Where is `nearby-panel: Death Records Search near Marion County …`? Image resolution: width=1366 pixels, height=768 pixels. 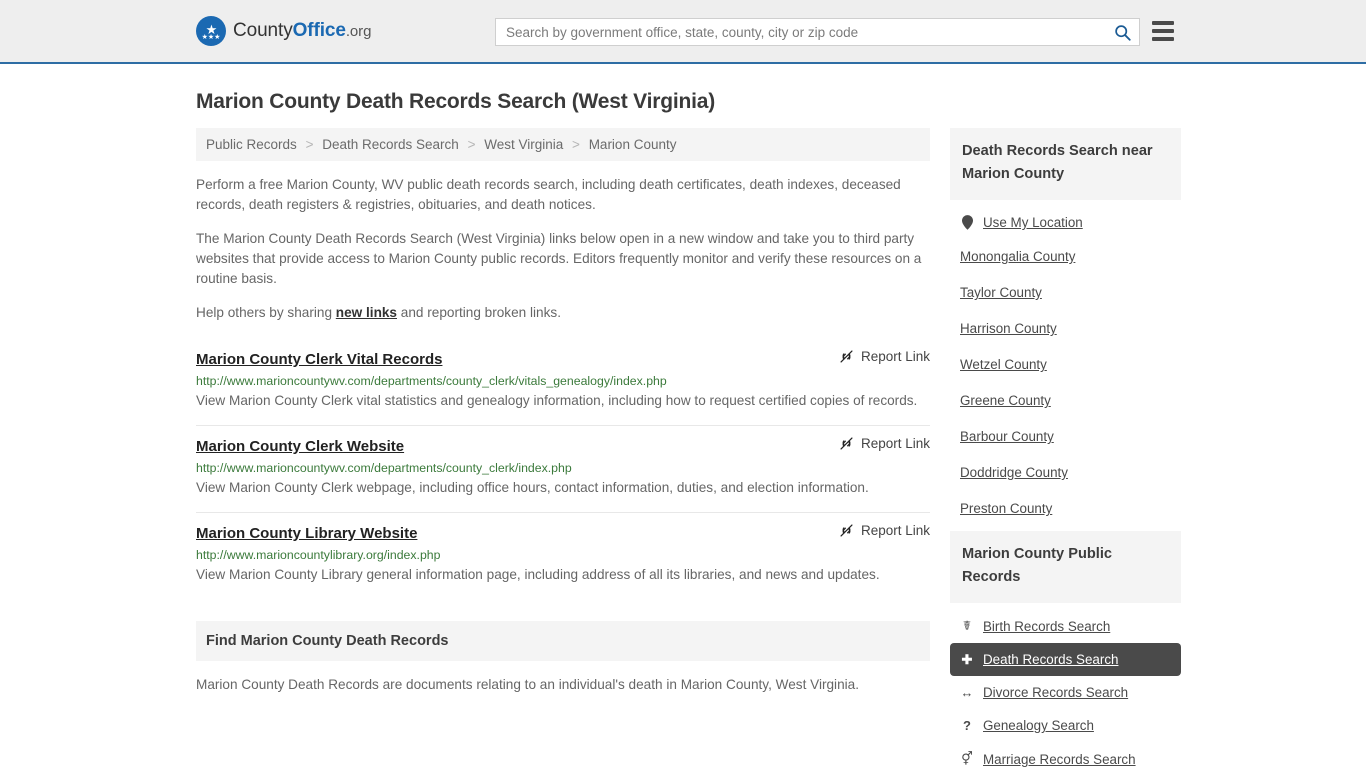
nearby-panel: Death Records Search near Marion County … is located at coordinates (1065, 327).